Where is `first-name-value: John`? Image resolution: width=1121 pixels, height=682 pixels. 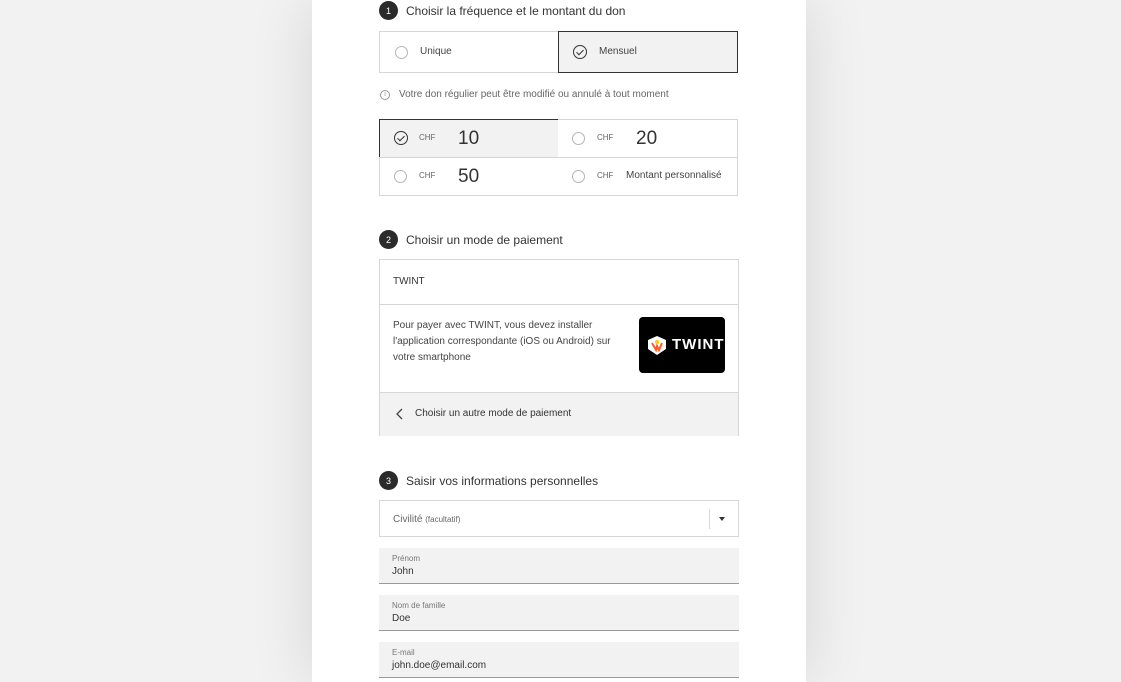
first-name-value: John is located at coordinates (403, 571).